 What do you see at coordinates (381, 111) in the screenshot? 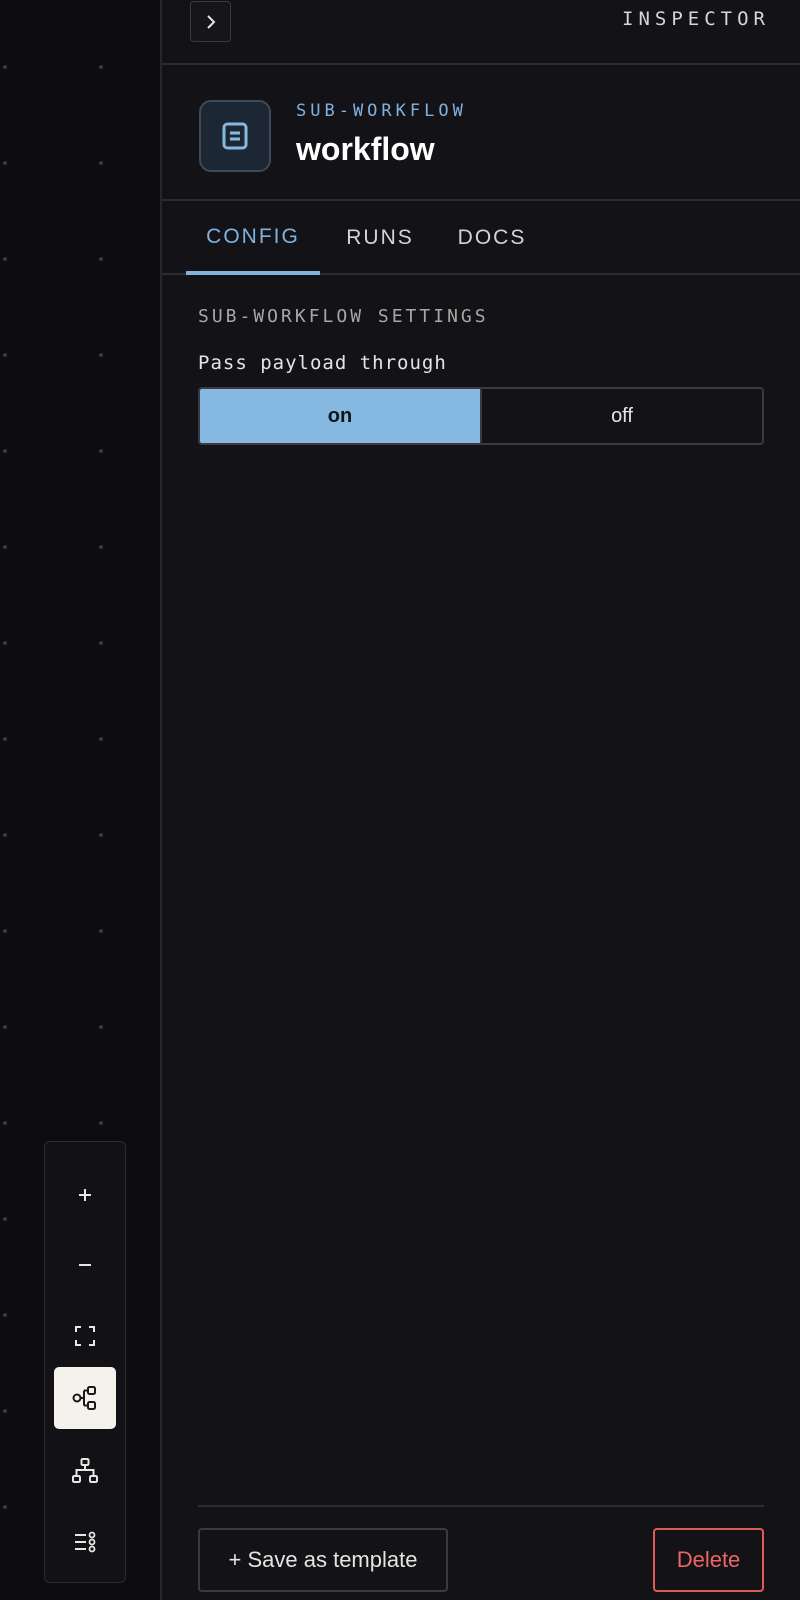
I see `node-kind-label: SUB-WORKFLOW` at bounding box center [381, 111].